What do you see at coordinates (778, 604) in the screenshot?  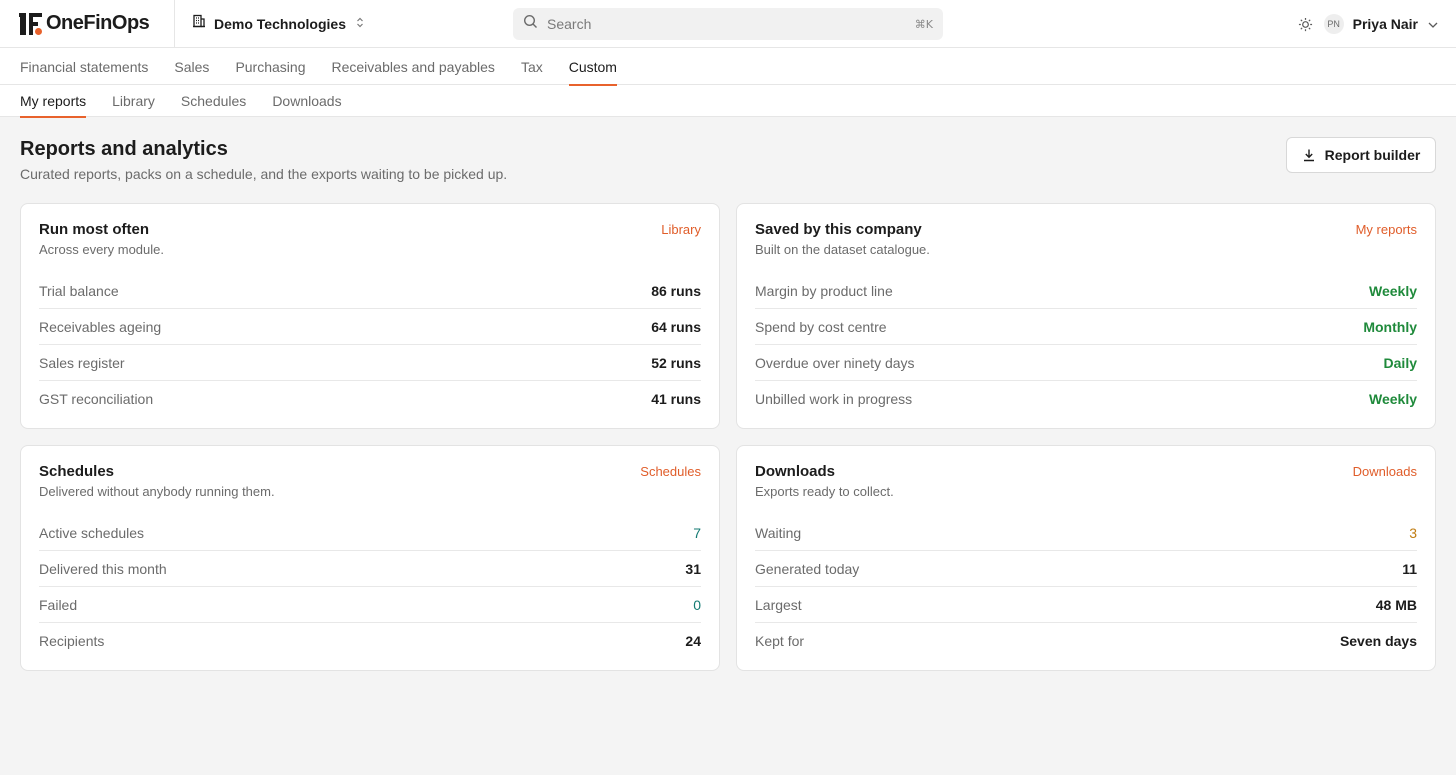 I see `row-label: Largest` at bounding box center [778, 604].